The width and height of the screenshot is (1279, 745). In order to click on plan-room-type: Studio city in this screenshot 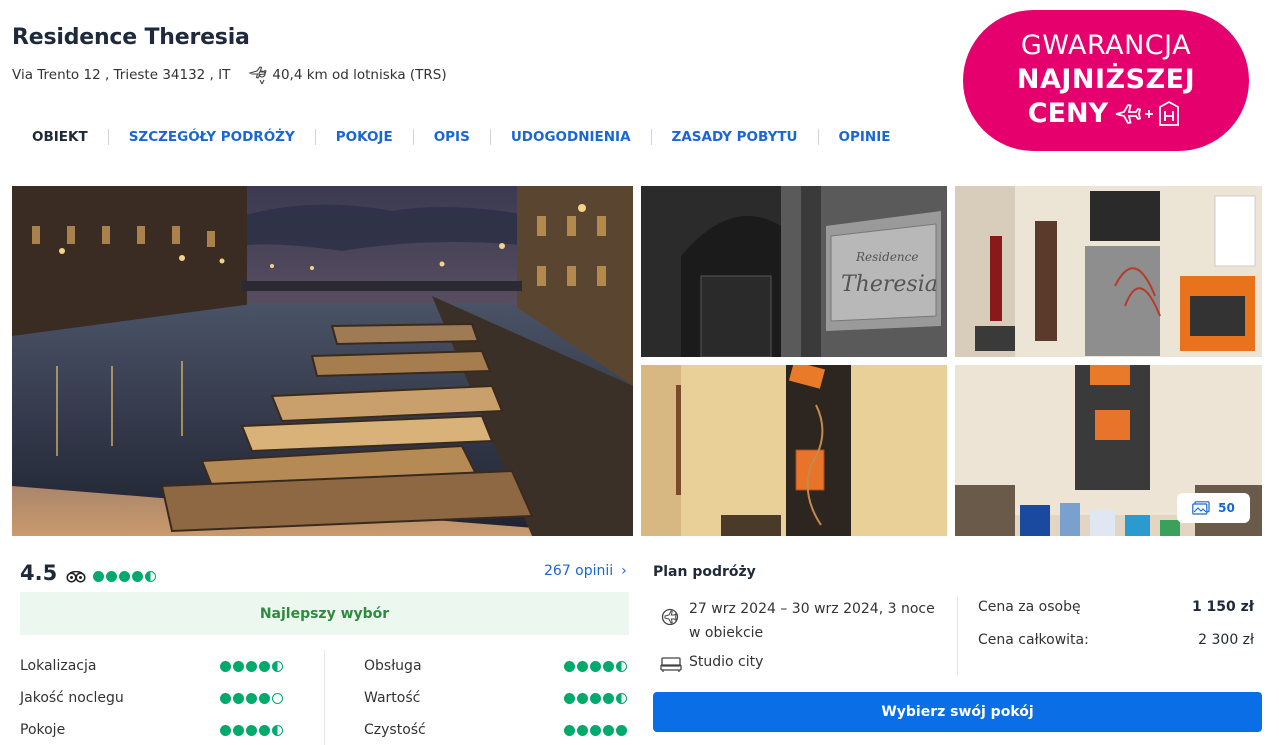, I will do `click(726, 662)`.